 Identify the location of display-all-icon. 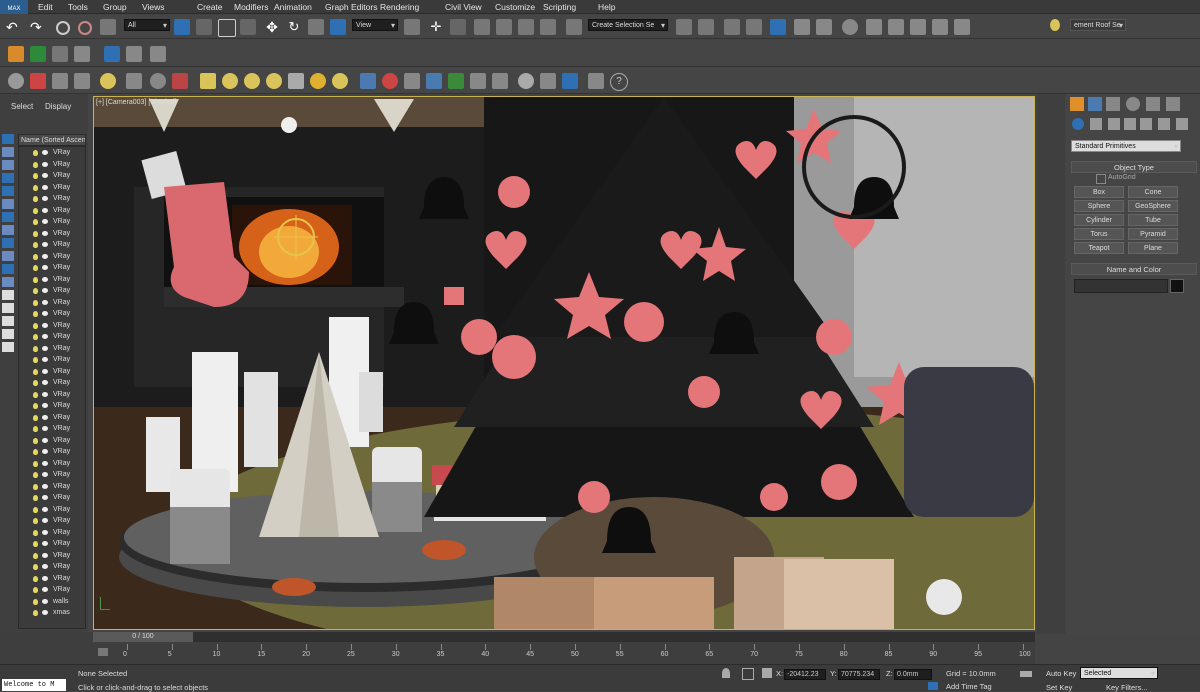
(8, 139).